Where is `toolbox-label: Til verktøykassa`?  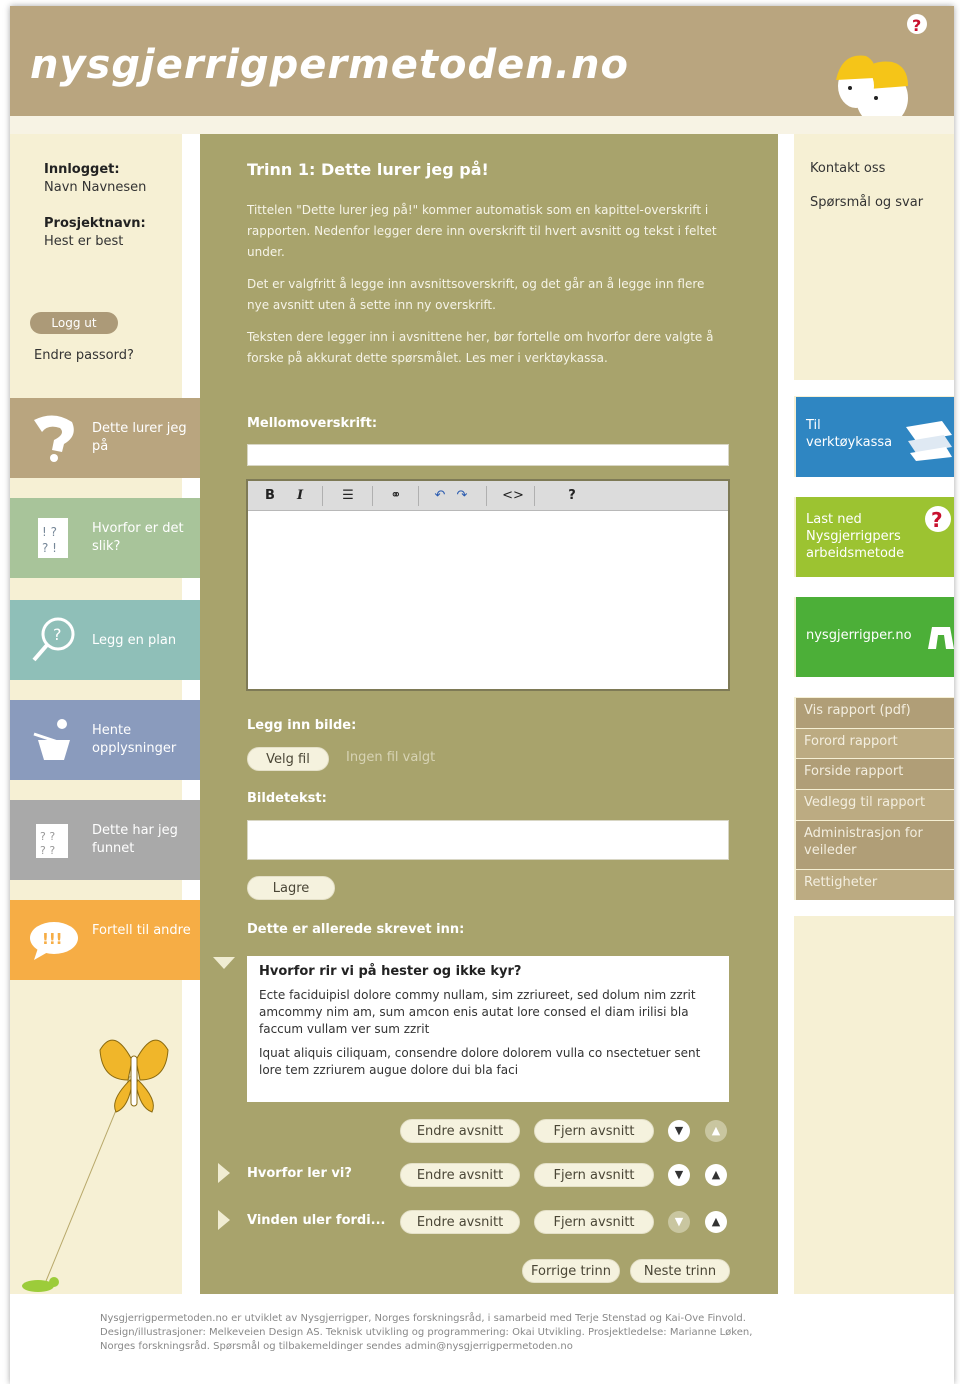
toolbox-label: Til verktøykassa is located at coordinates (849, 434).